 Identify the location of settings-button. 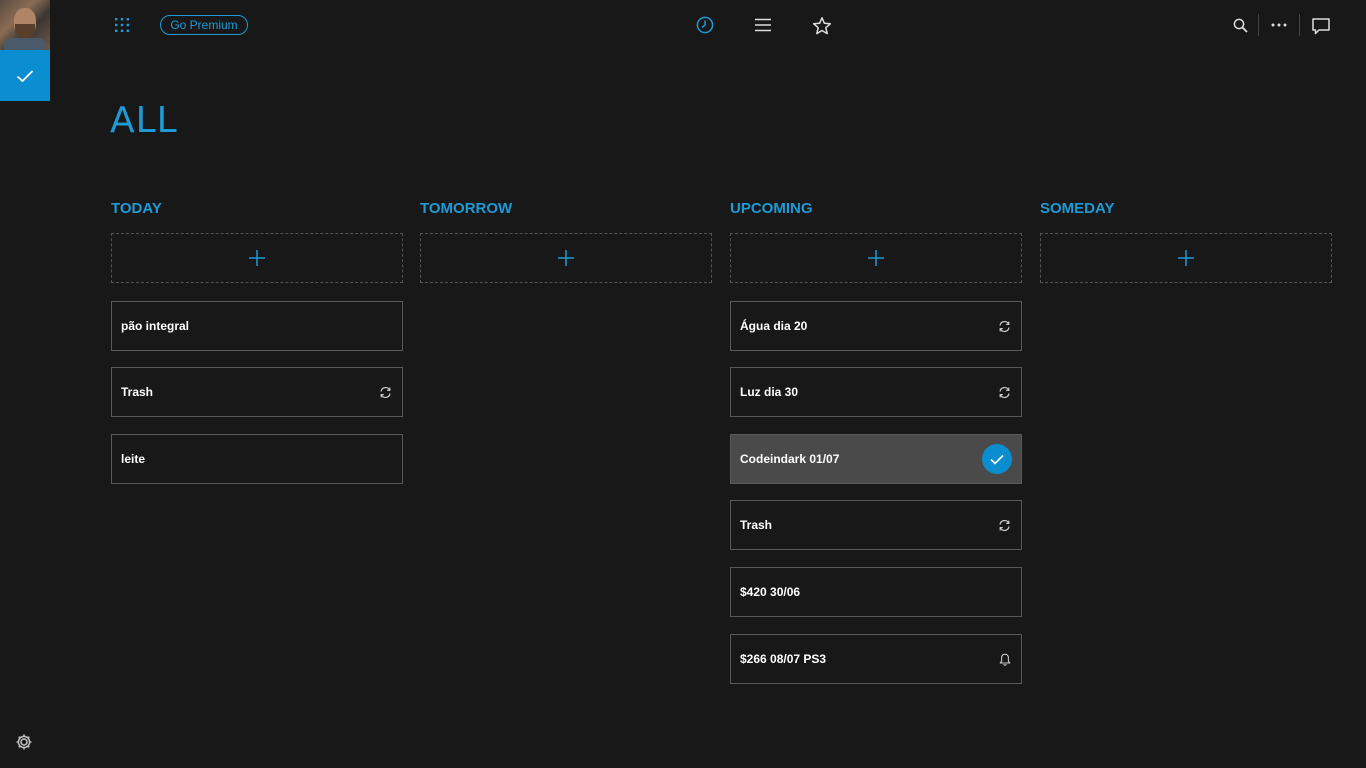
(24, 742).